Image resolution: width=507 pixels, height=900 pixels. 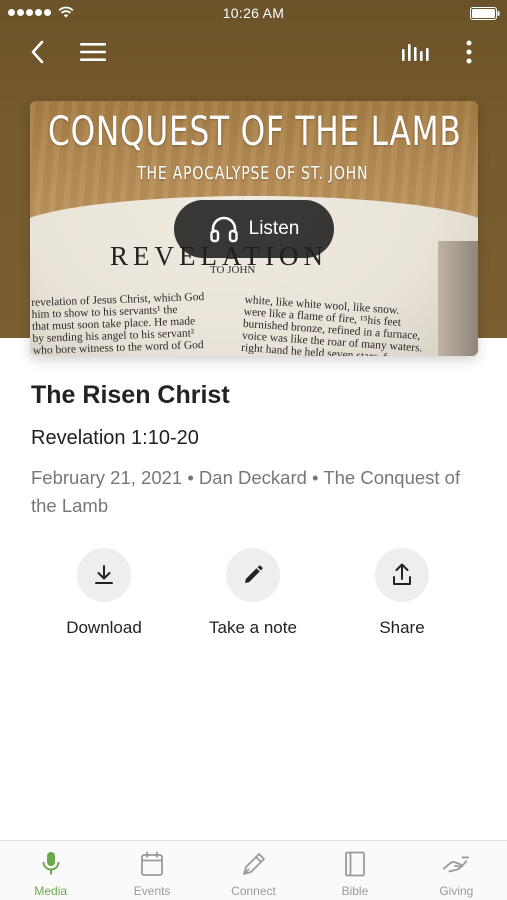 I want to click on tab-bible: Bible, so click(x=354, y=870).